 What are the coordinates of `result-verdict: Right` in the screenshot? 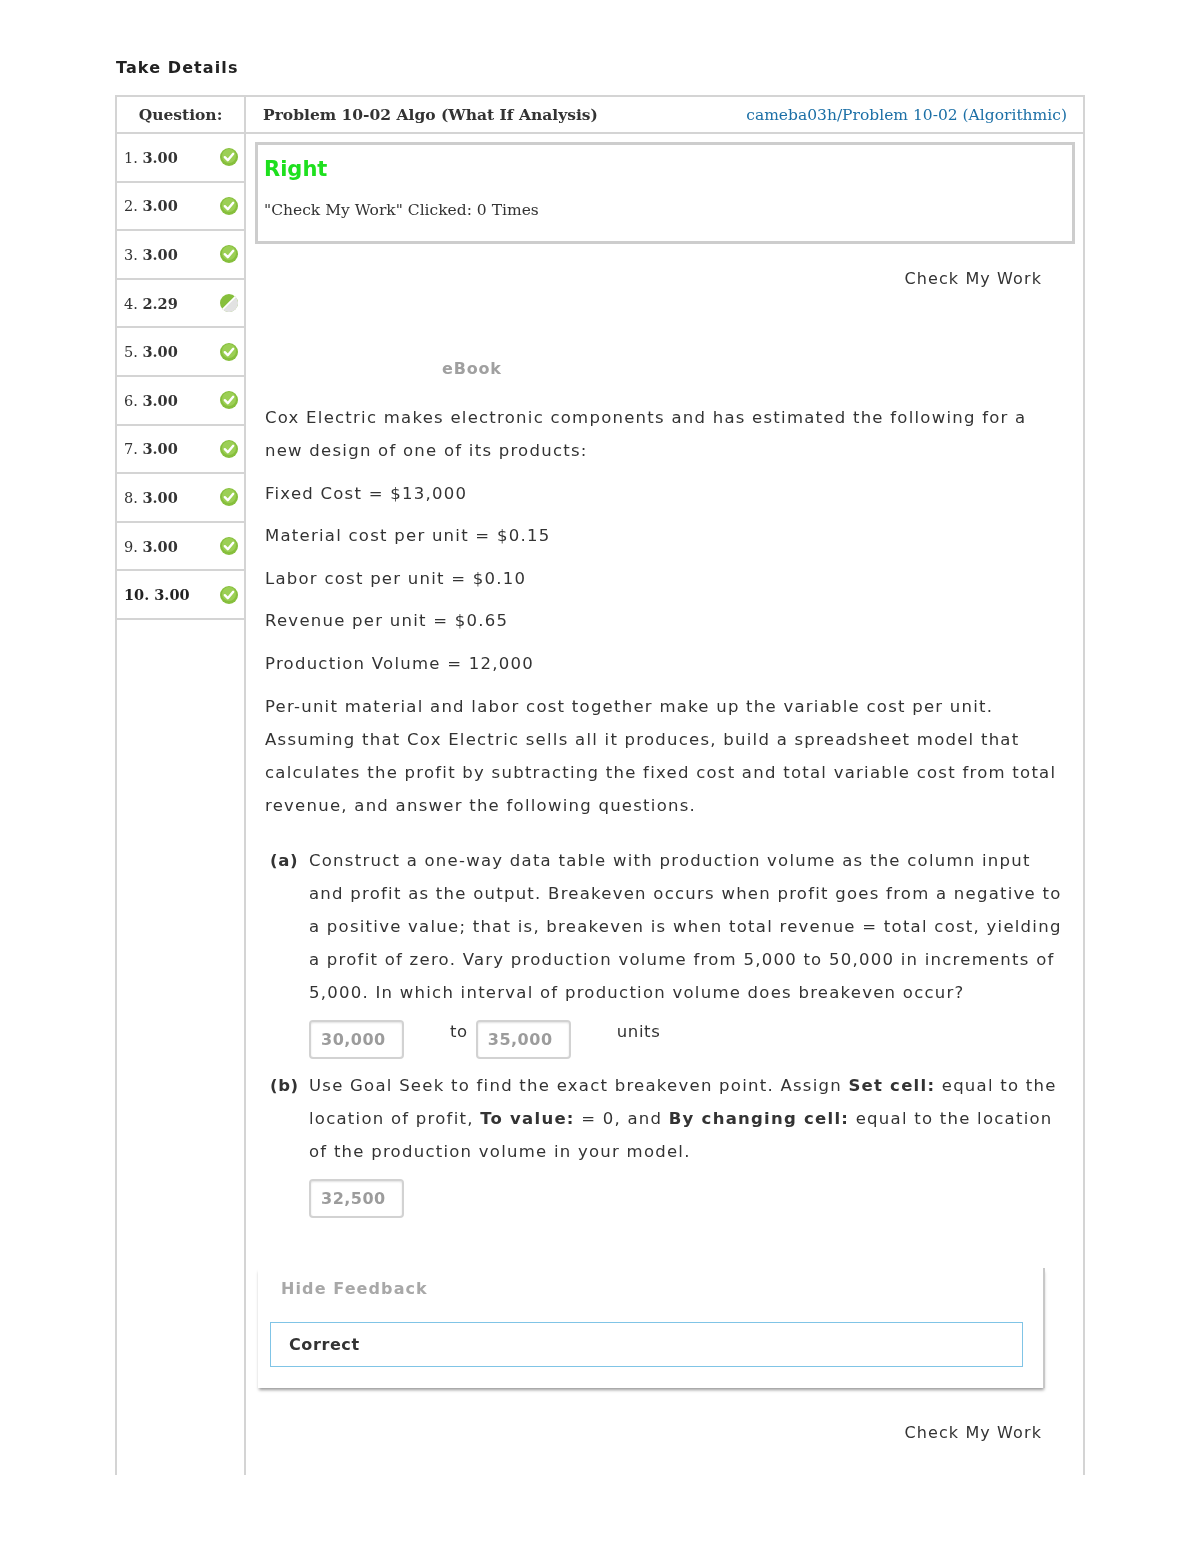 It's located at (296, 169).